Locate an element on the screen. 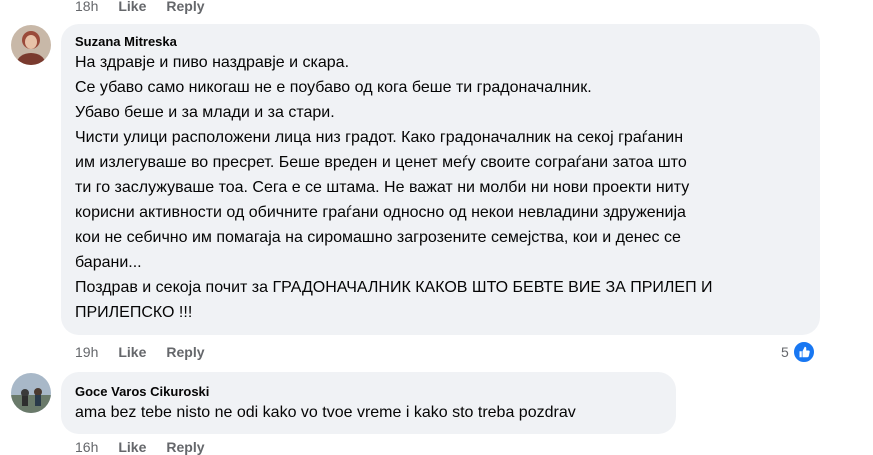 Image resolution: width=873 pixels, height=455 pixels. previous-comment-actions: 18h Like Reply is located at coordinates (140, 7).